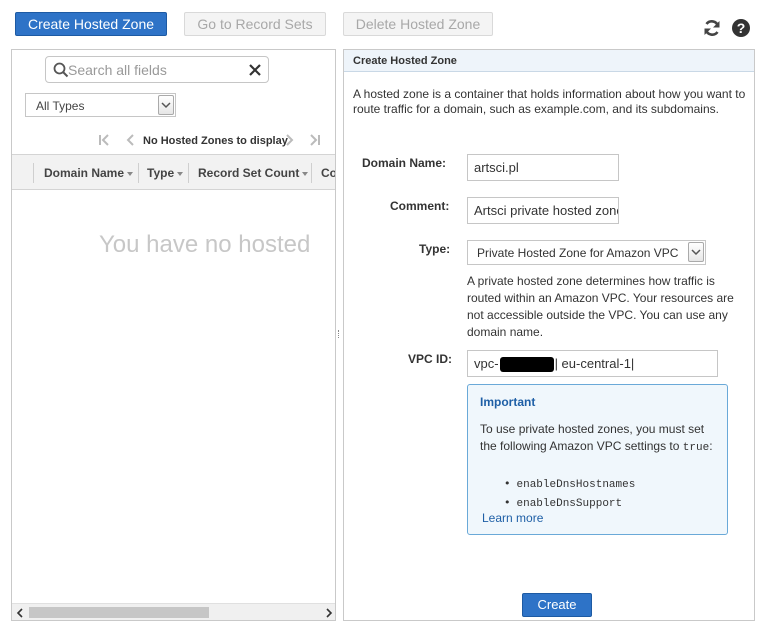 This screenshot has height=625, width=758. What do you see at coordinates (549, 61) in the screenshot?
I see `form-header: Create Hosted Zone` at bounding box center [549, 61].